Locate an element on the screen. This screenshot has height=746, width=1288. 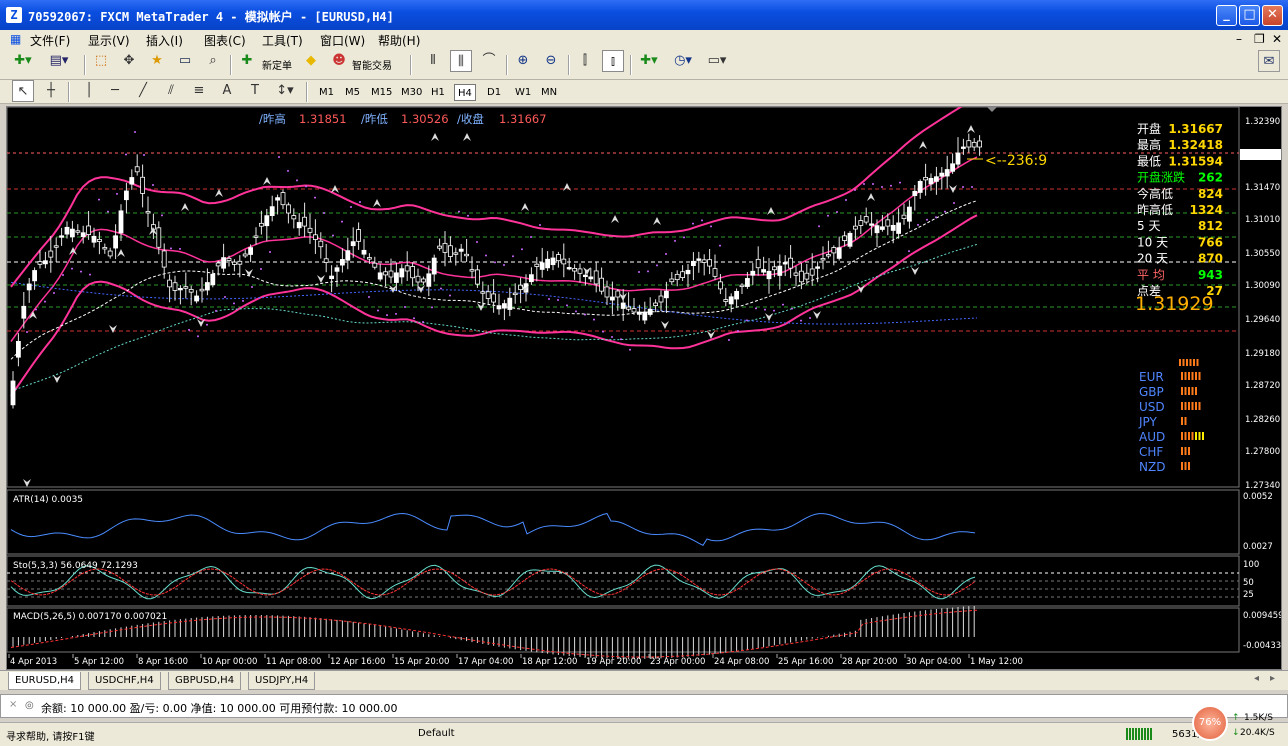
profiles-icon: ▤▾ is located at coordinates (59, 61).